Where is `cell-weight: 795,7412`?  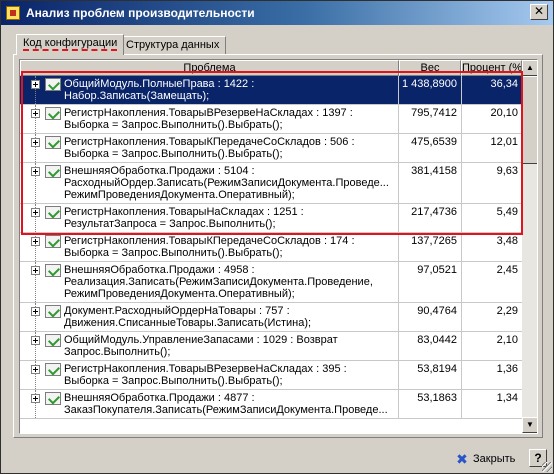
cell-weight: 795,7412 is located at coordinates (434, 113).